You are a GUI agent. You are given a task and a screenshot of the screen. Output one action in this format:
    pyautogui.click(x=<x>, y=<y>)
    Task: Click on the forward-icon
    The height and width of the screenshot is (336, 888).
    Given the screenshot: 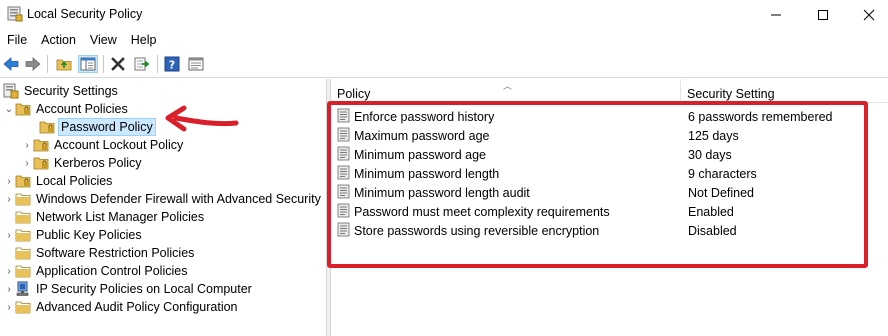 What is the action you would take?
    pyautogui.click(x=33, y=64)
    